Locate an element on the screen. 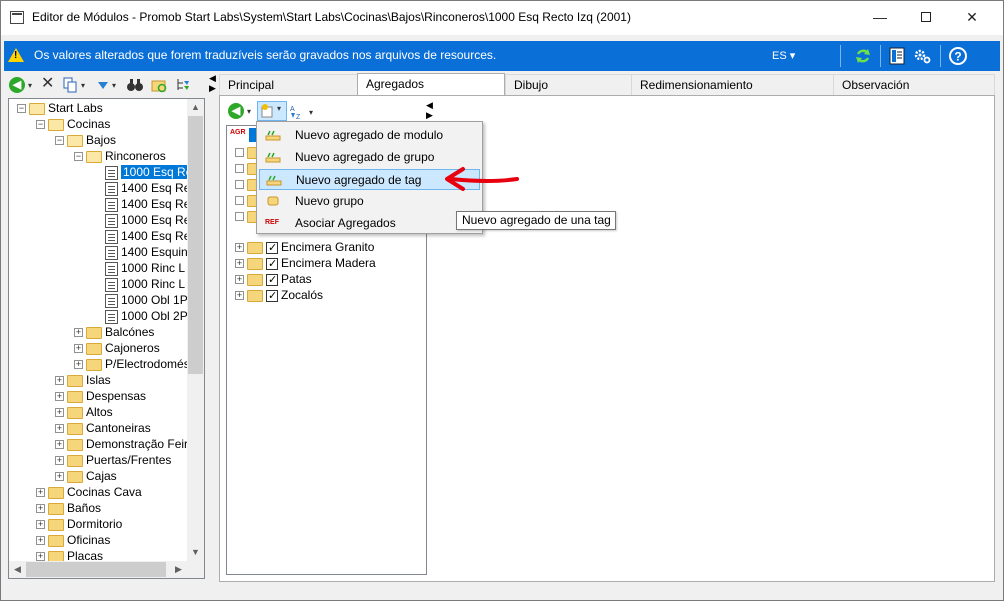 This screenshot has height=601, width=1004. new-aggregate-dropdown-button: ▾ is located at coordinates (272, 111).